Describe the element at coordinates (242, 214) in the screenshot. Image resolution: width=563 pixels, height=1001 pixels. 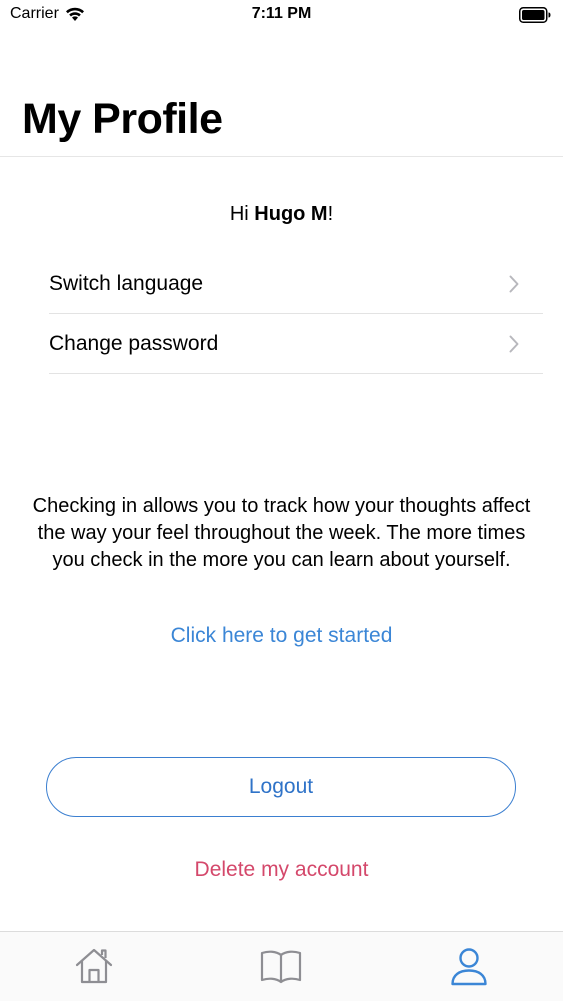
I see `greeting-prefix: Hi` at that location.